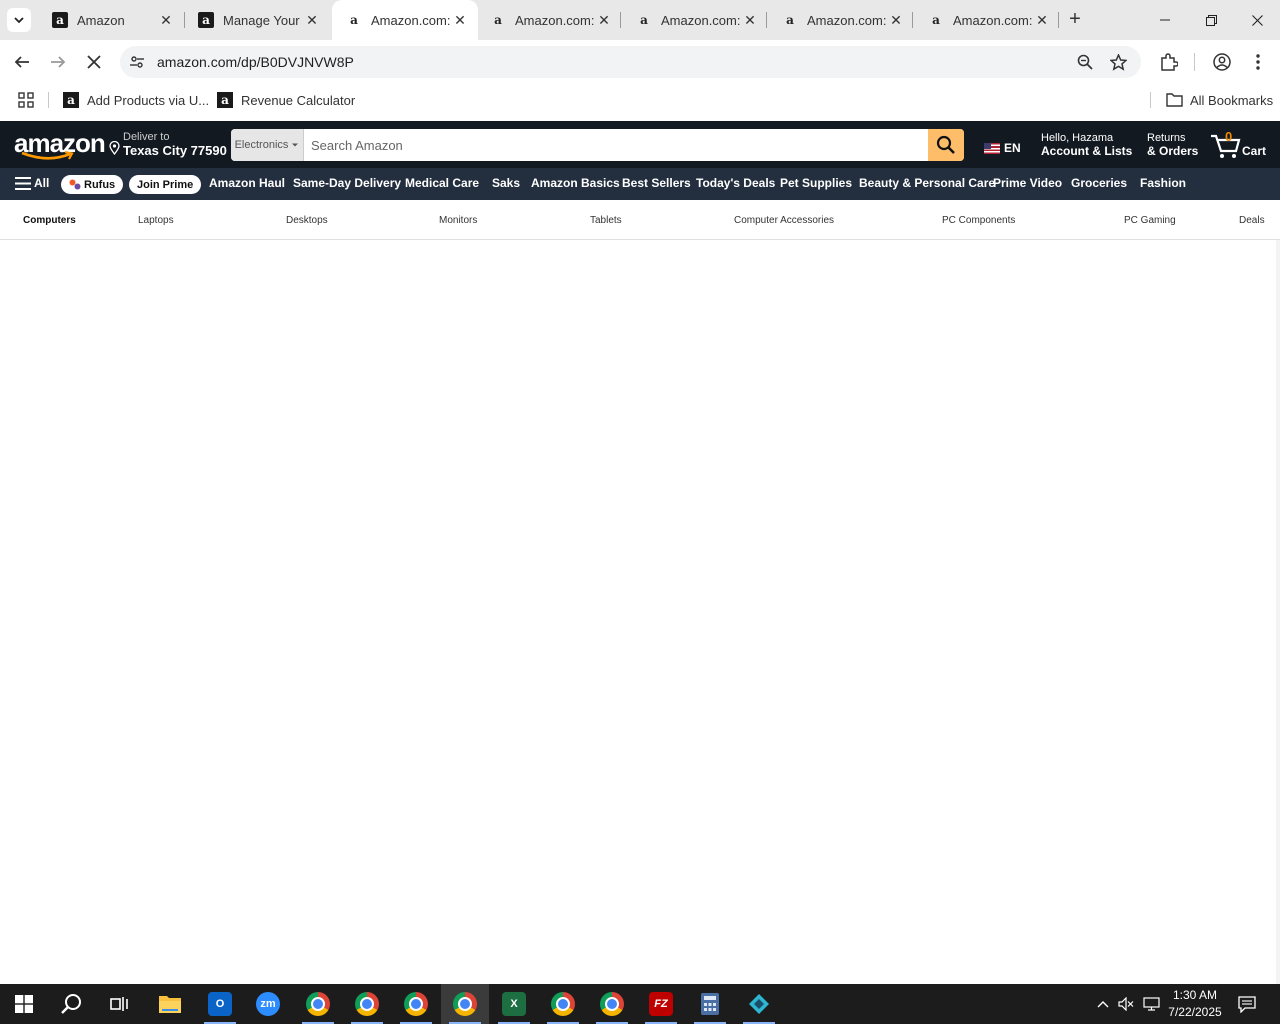 This screenshot has height=1024, width=1280. I want to click on minimize-button, so click(1165, 20).